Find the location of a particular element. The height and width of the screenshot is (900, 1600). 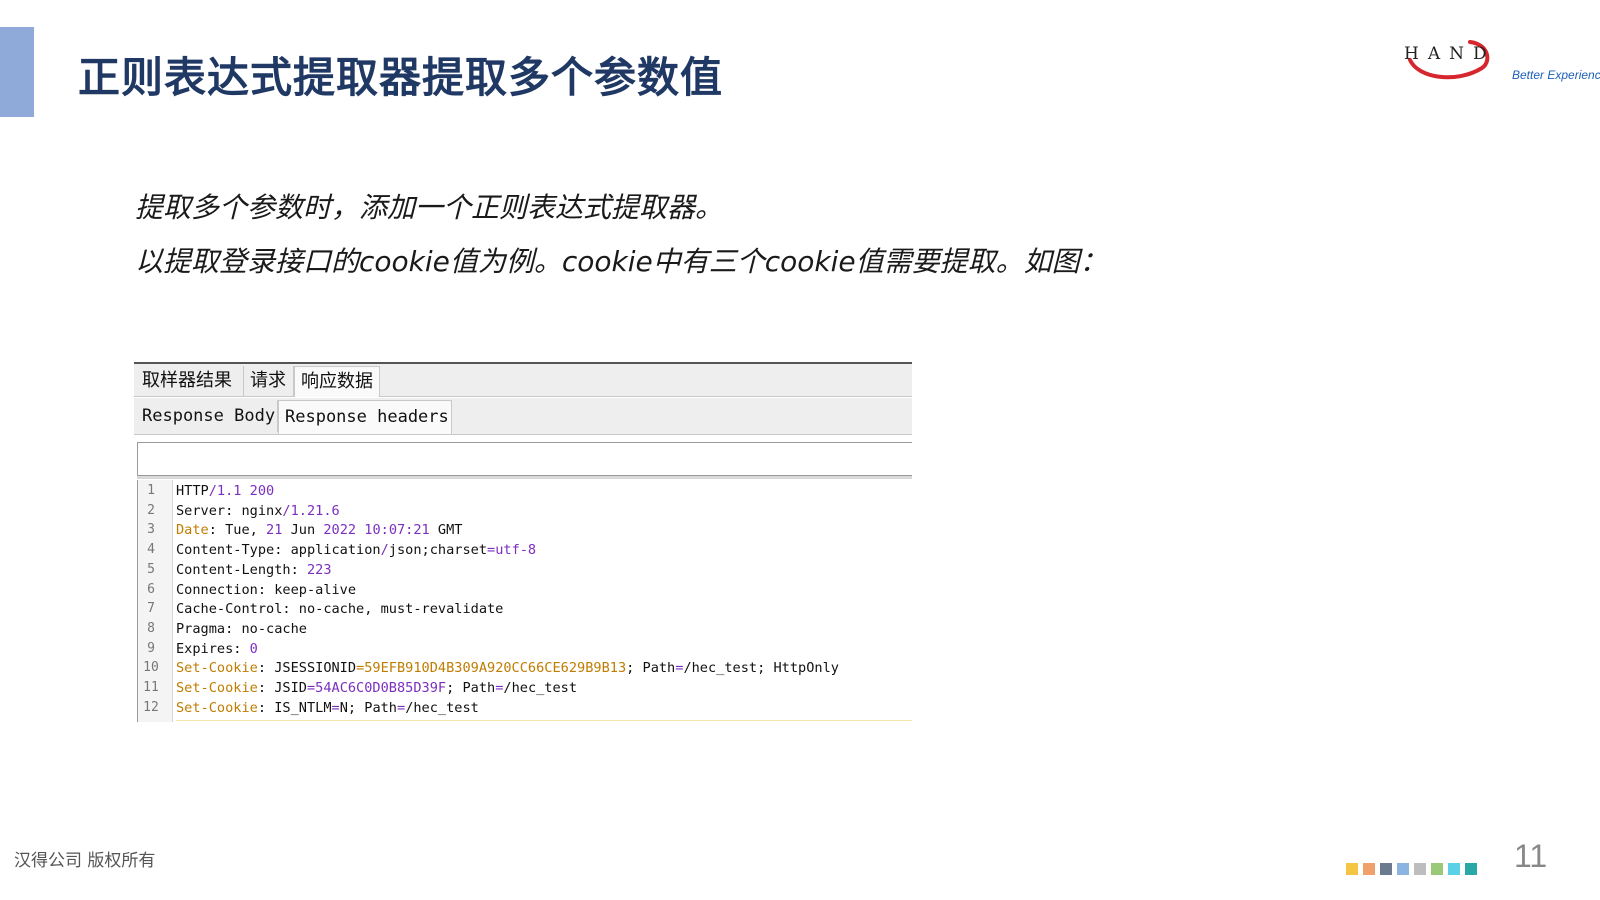

line-content: Connection: keep-alive is located at coordinates (266, 590).